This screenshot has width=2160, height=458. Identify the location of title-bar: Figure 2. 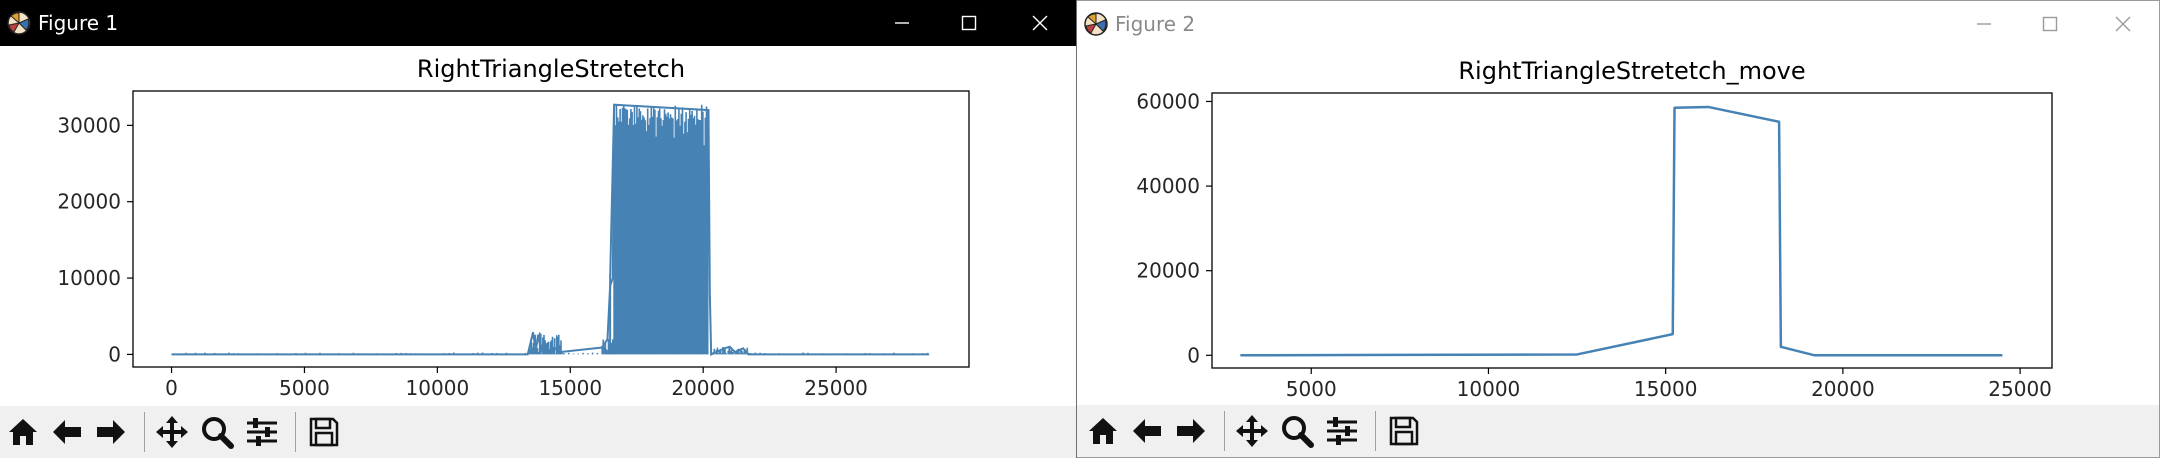
(1618, 24).